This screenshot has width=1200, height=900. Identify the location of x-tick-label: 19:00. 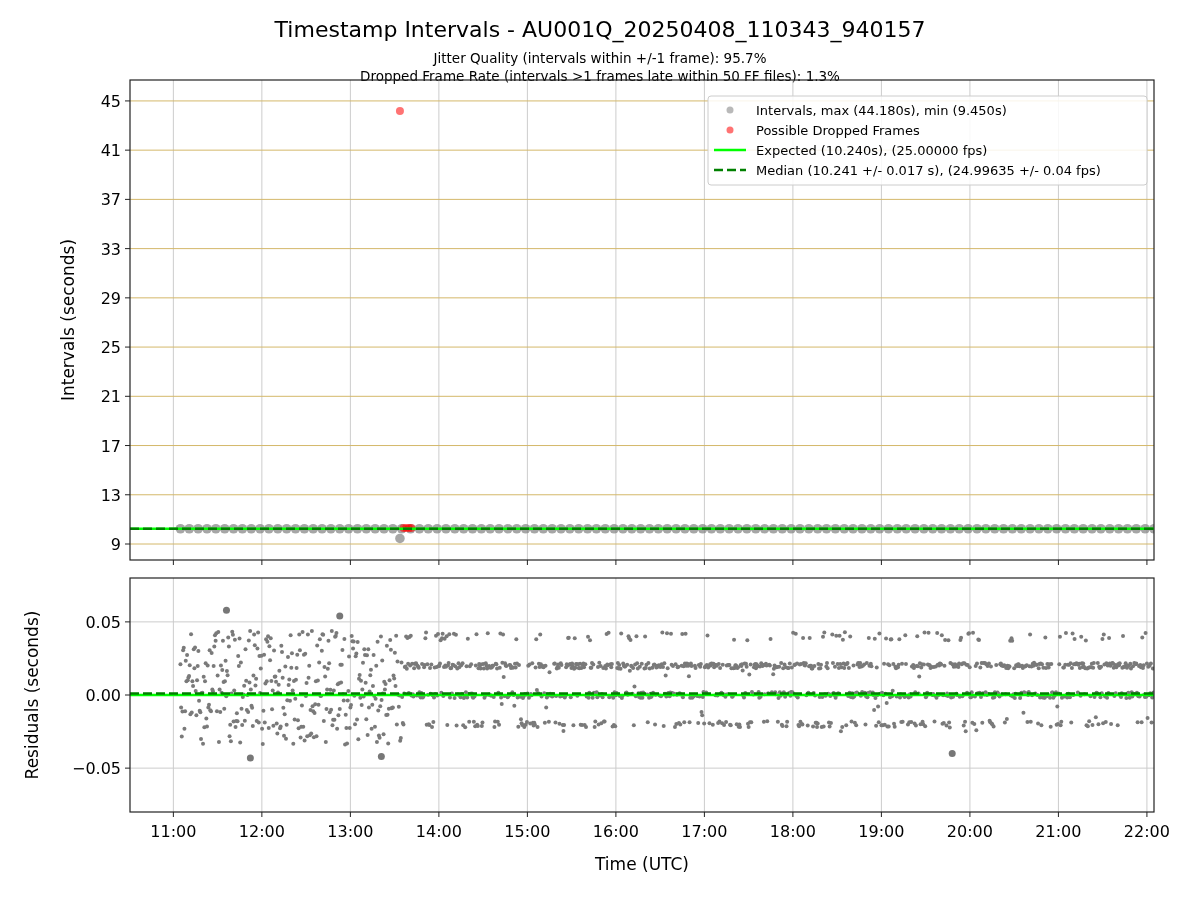
(881, 831).